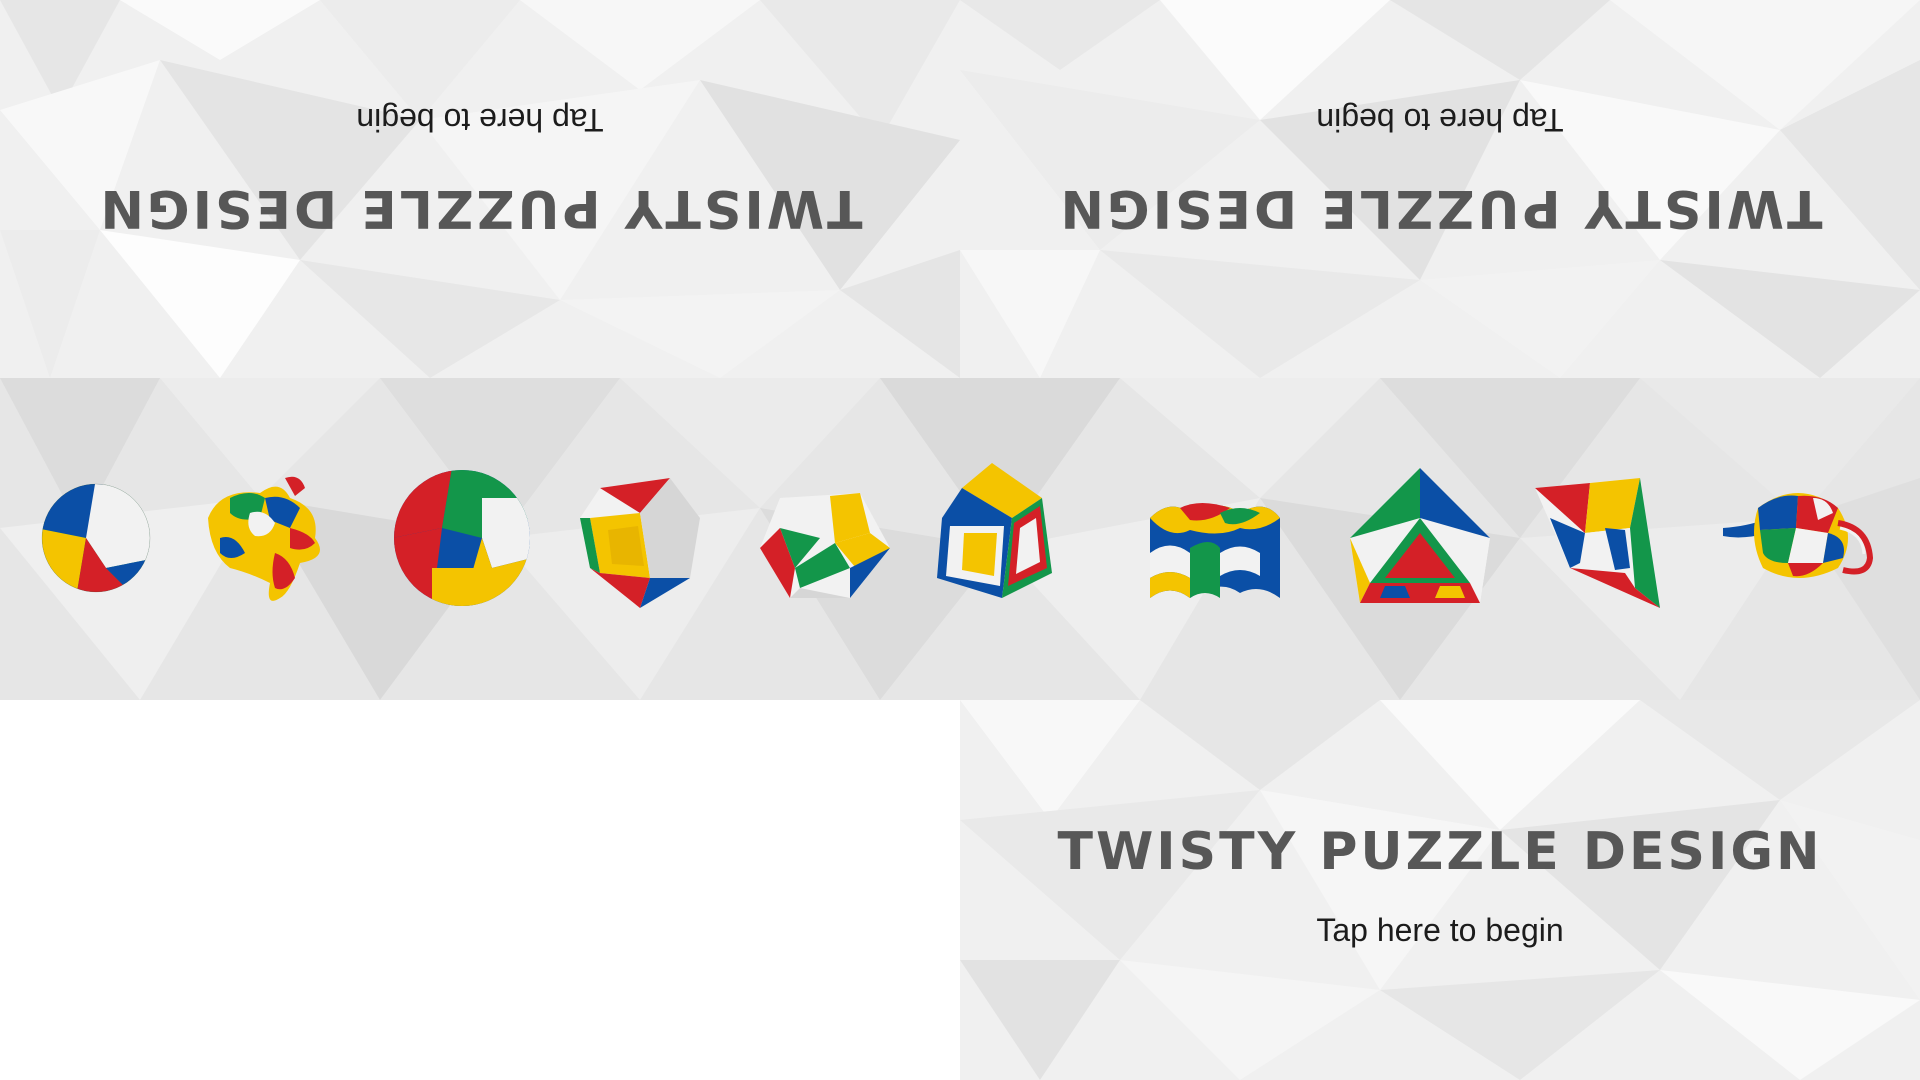  What do you see at coordinates (1798, 538) in the screenshot?
I see `teapot-puzzle` at bounding box center [1798, 538].